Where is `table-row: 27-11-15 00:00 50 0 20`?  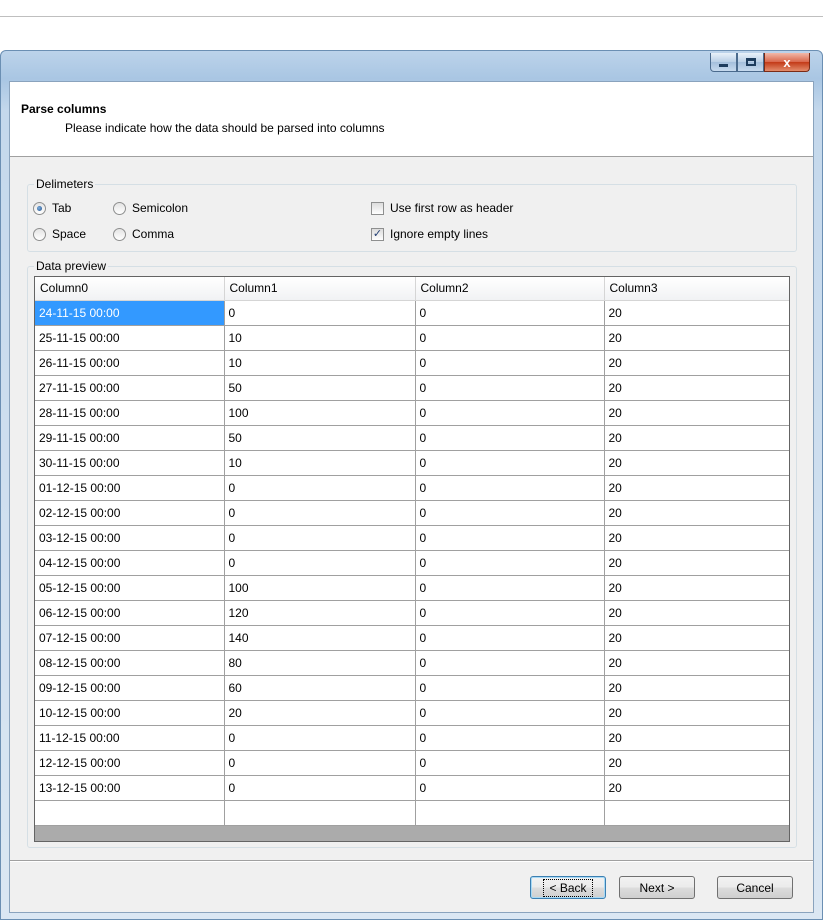 table-row: 27-11-15 00:00 50 0 20 is located at coordinates (412, 388).